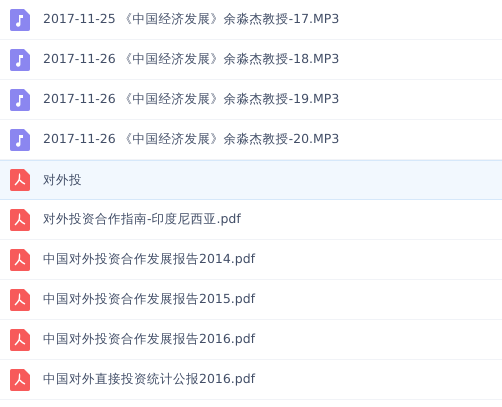 Image resolution: width=502 pixels, height=407 pixels. What do you see at coordinates (149, 379) in the screenshot?
I see `file-name: 中国对外直接投资统计公报2016.pdf` at bounding box center [149, 379].